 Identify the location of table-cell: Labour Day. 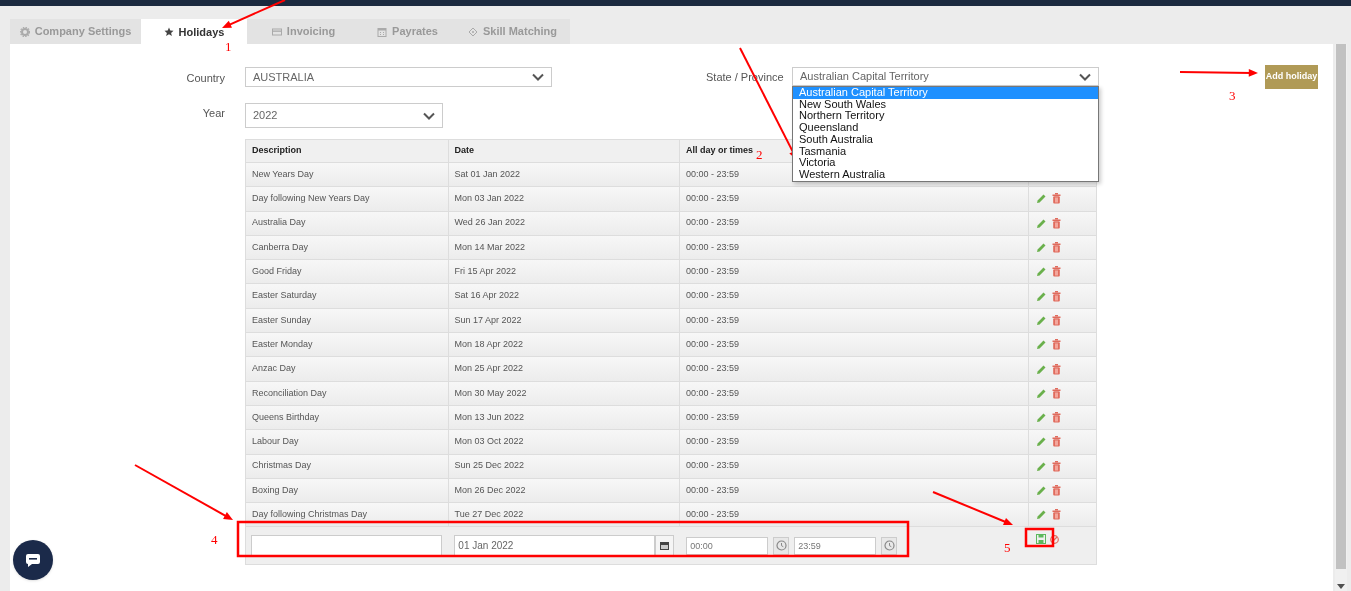
(347, 442).